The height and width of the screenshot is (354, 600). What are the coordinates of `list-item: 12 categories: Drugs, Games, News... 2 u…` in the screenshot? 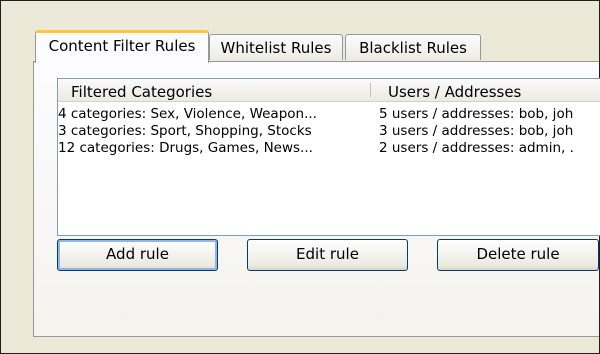 It's located at (329, 148).